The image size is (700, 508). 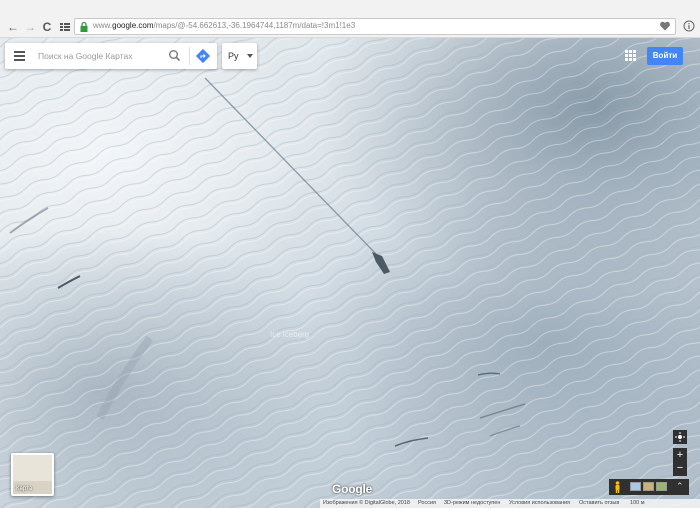 What do you see at coordinates (30, 27) in the screenshot?
I see `forward-button: →` at bounding box center [30, 27].